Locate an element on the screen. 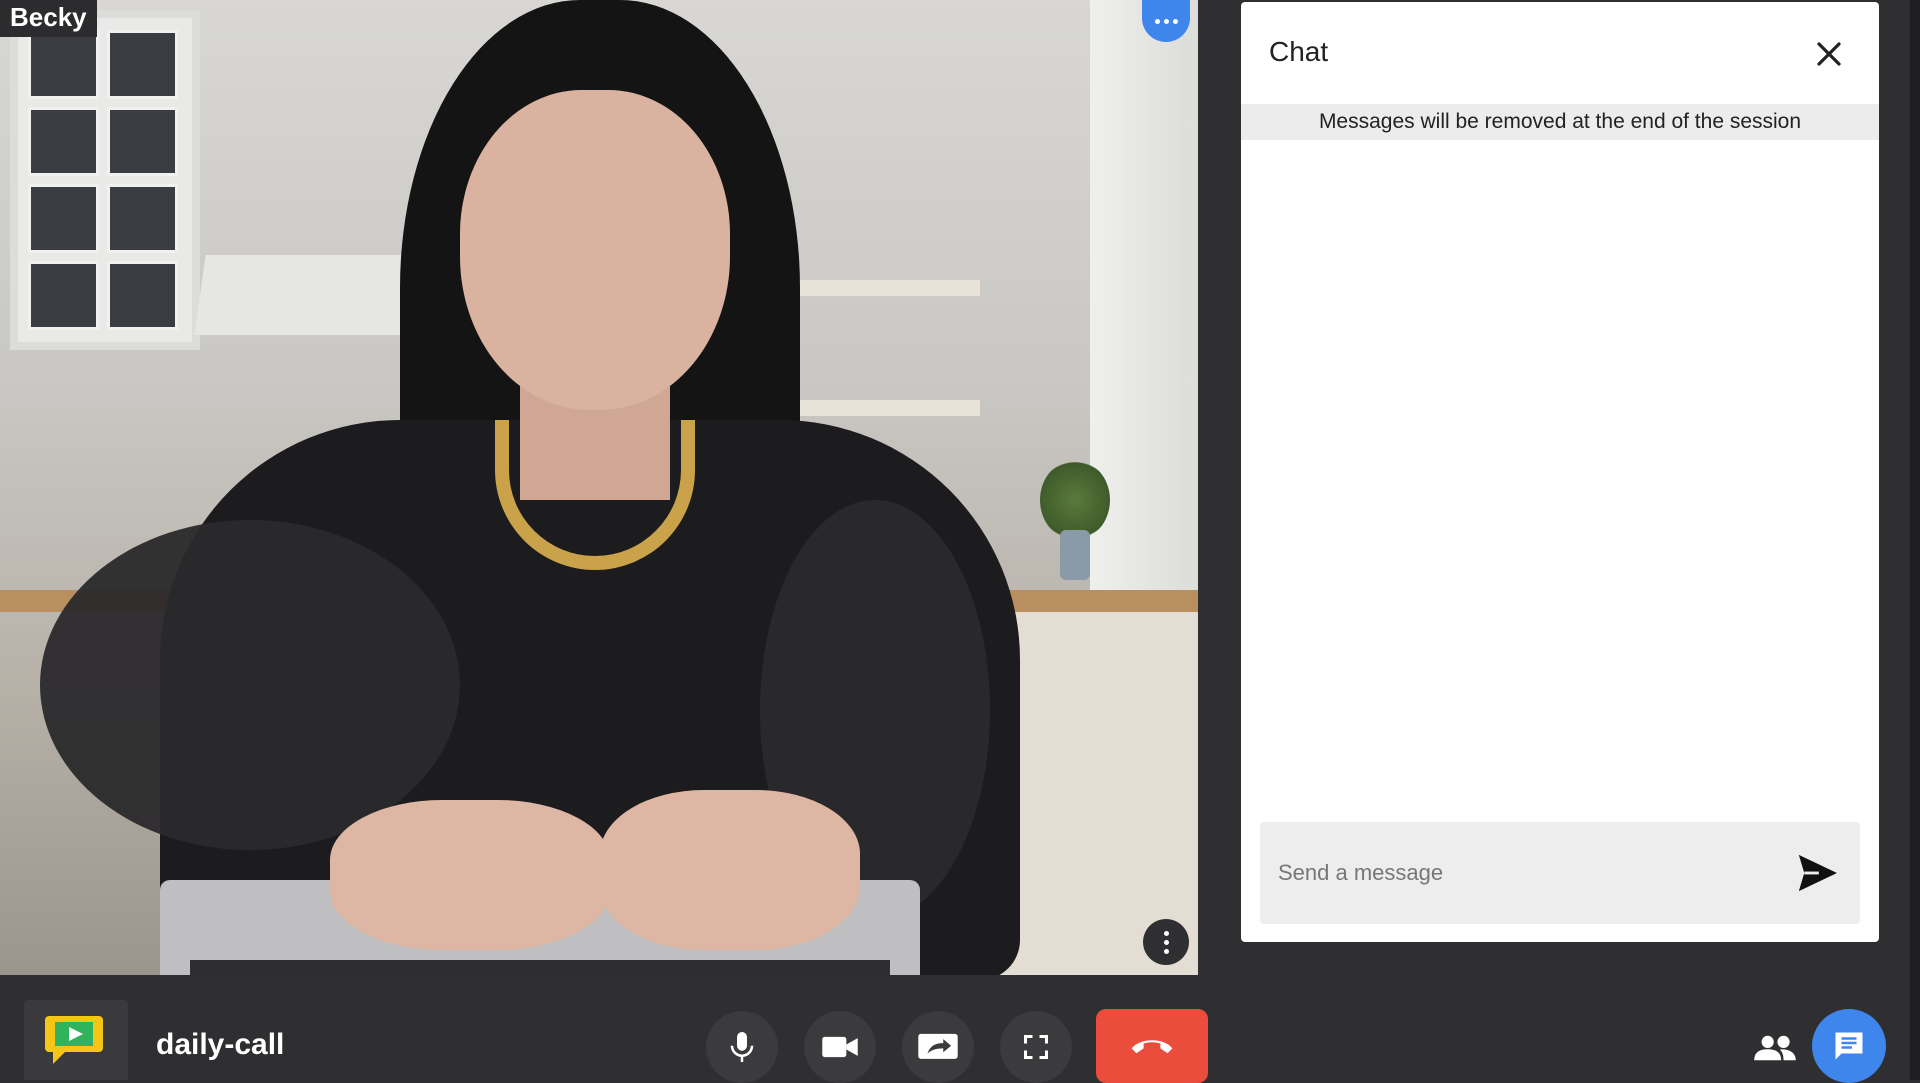  chat-icon is located at coordinates (1849, 1046).